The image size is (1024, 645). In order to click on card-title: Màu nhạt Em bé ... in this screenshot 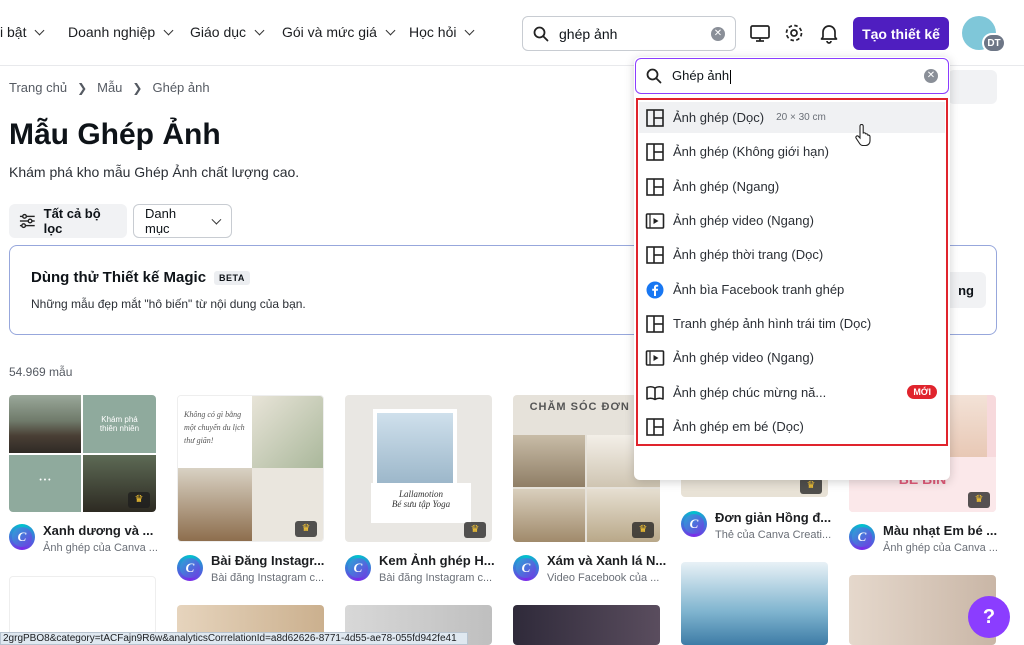, I will do `click(940, 530)`.